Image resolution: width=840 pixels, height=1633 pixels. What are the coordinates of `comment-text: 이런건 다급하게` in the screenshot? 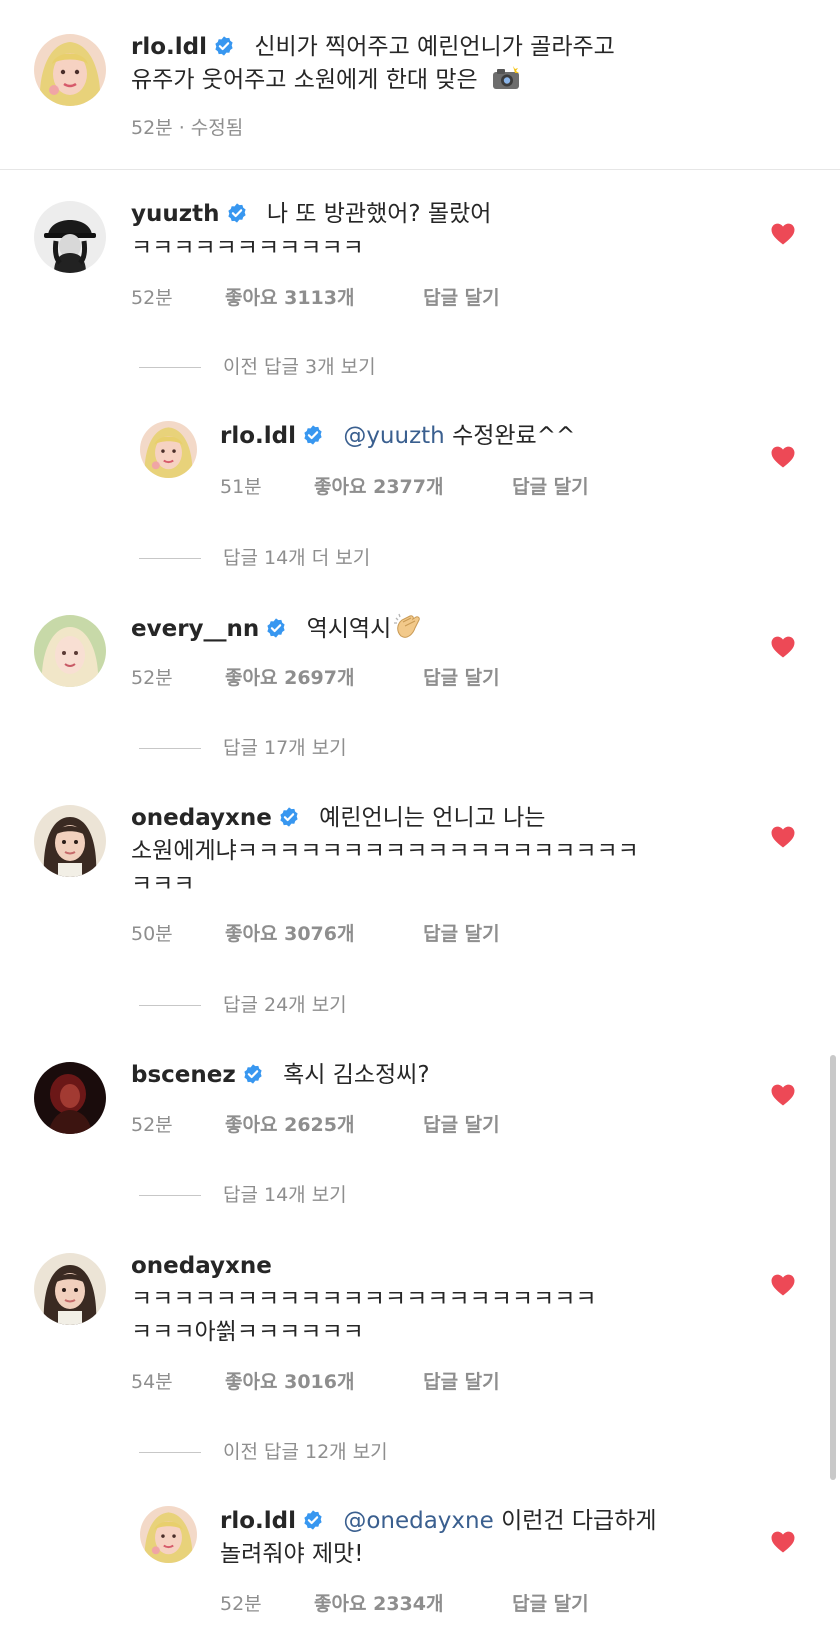 It's located at (579, 1521).